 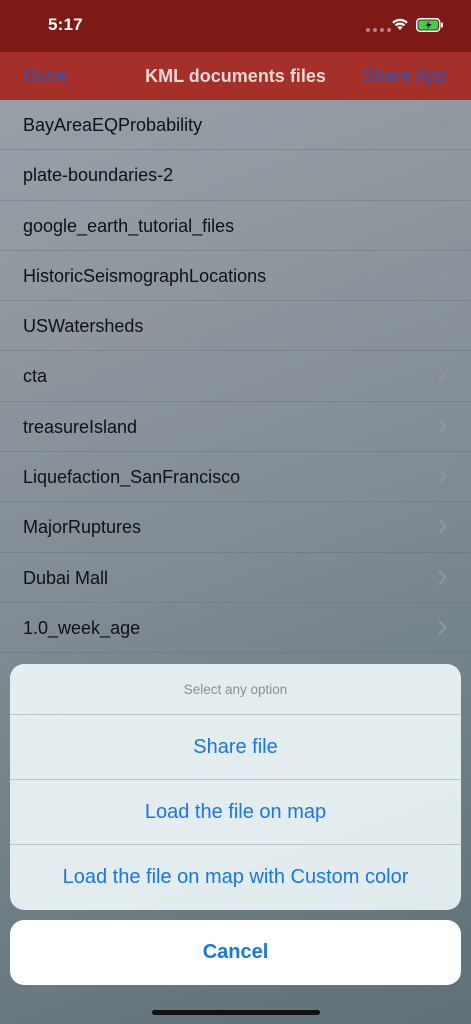 I want to click on battery-charging-icon, so click(x=429, y=25).